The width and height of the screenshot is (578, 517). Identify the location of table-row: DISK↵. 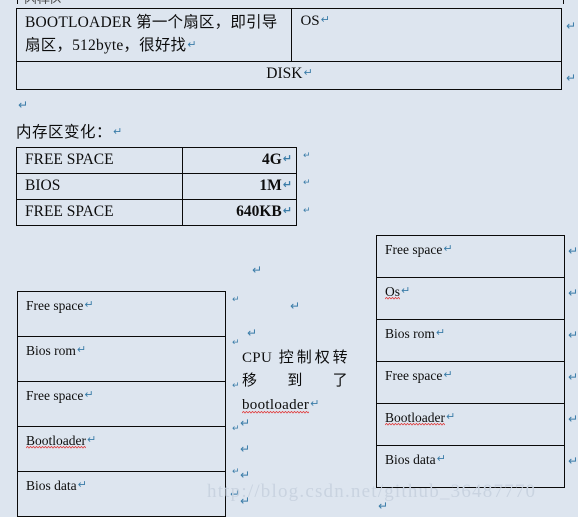
(289, 75).